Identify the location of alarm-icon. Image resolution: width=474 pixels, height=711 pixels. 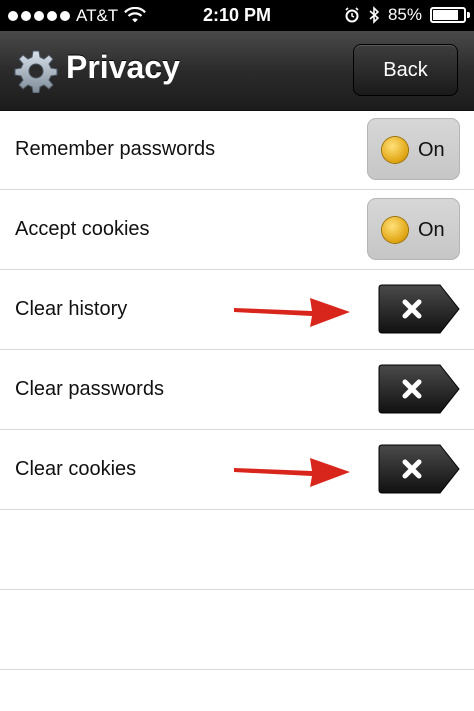
(352, 15).